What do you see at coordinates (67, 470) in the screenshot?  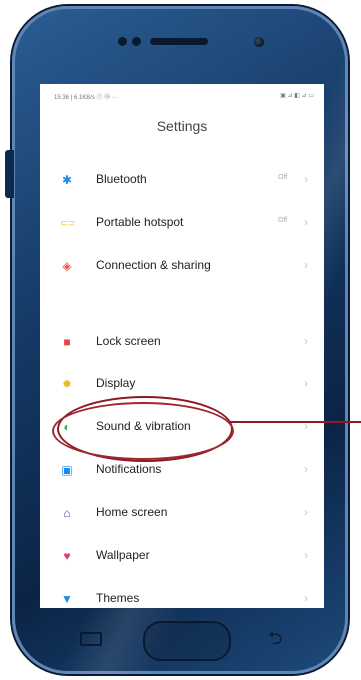 I see `notifications-icon: ▣` at bounding box center [67, 470].